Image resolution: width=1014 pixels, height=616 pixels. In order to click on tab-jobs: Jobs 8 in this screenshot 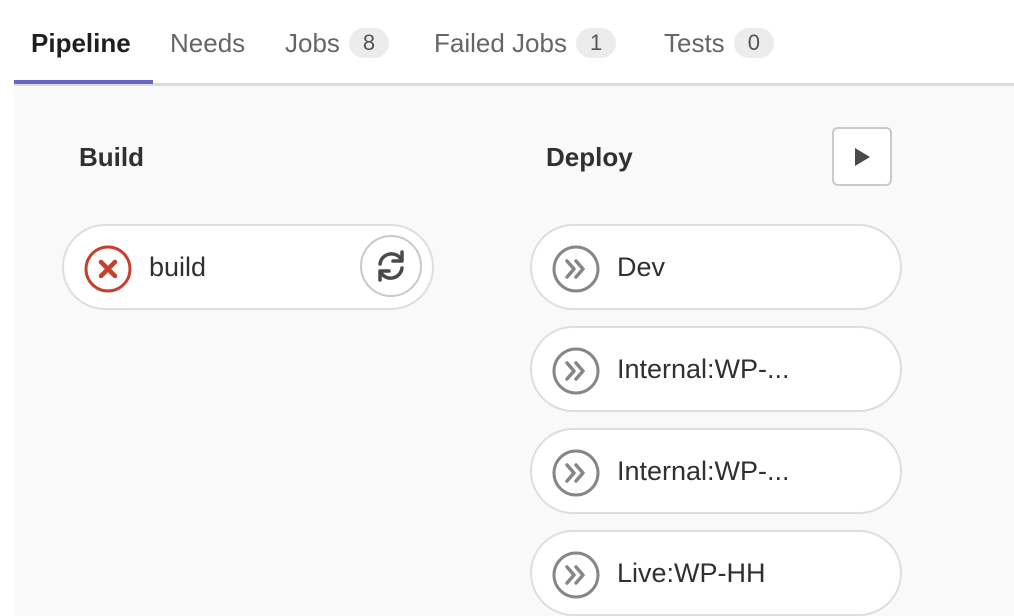, I will do `click(337, 43)`.